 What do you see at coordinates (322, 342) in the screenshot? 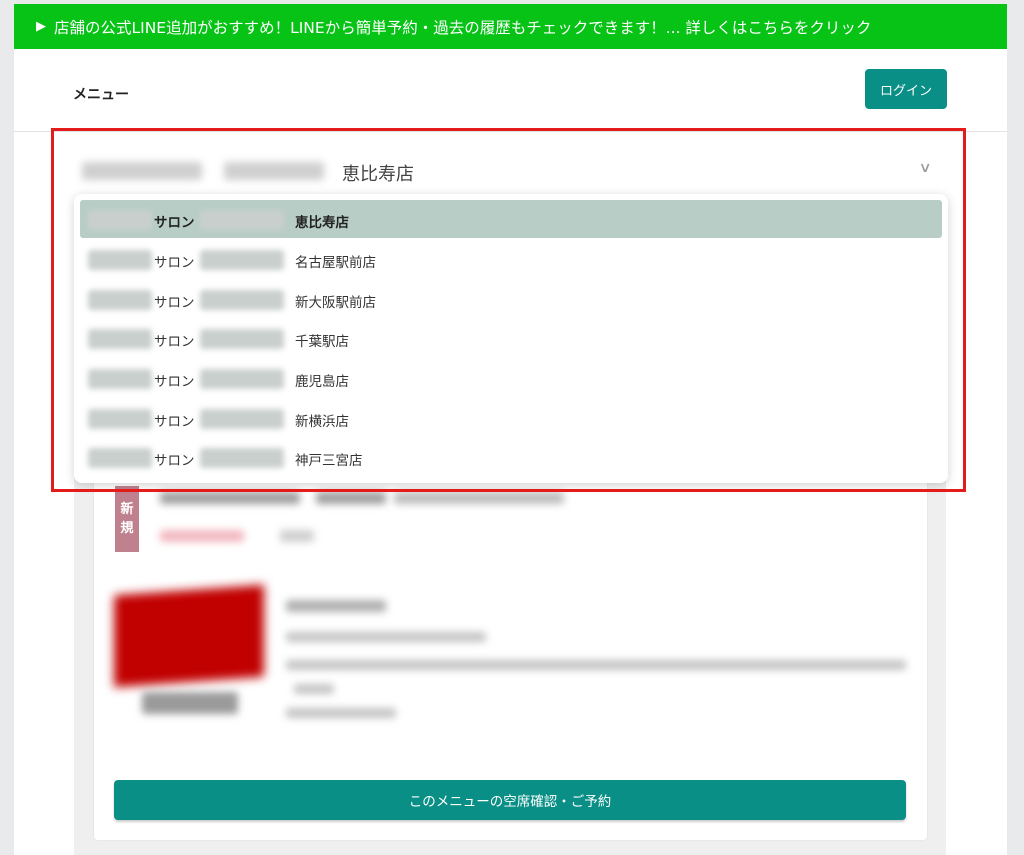
I see `store-option-name: 千葉駅店` at bounding box center [322, 342].